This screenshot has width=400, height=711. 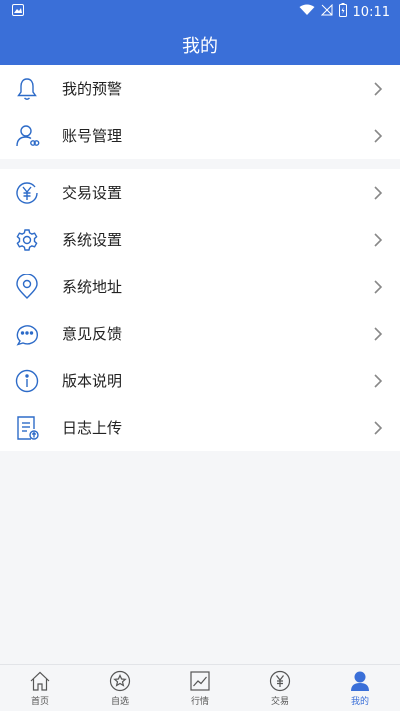 I want to click on yen-circle-icon, so click(x=27, y=193).